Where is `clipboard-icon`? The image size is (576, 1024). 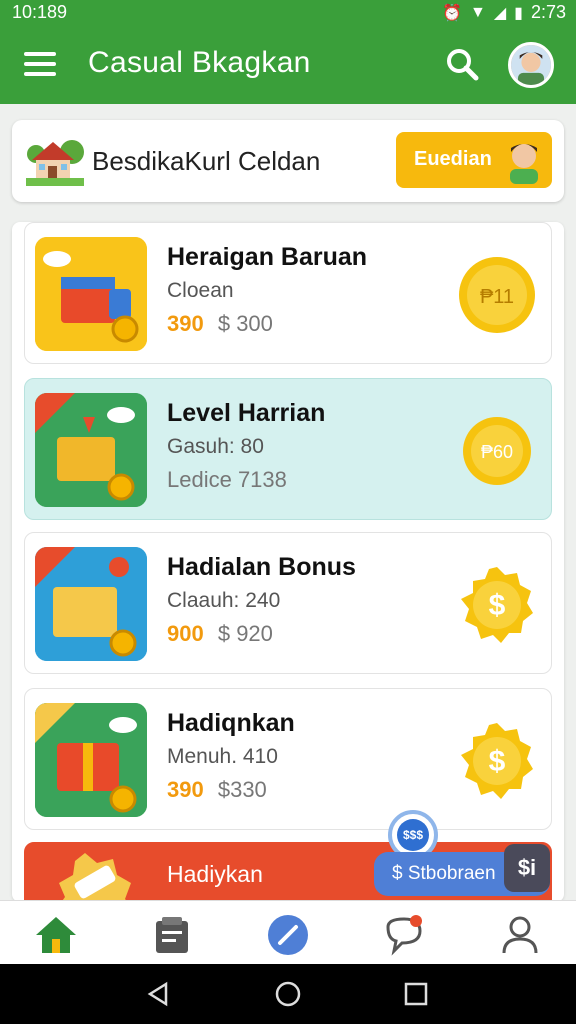 clipboard-icon is located at coordinates (172, 935).